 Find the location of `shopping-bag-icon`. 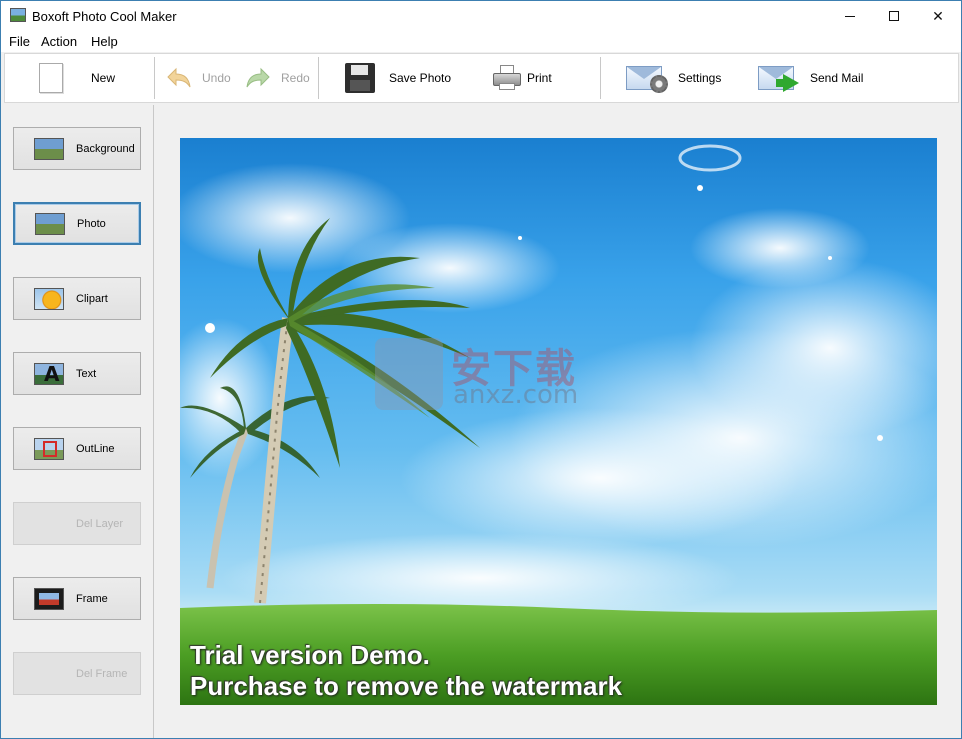

shopping-bag-icon is located at coordinates (409, 374).